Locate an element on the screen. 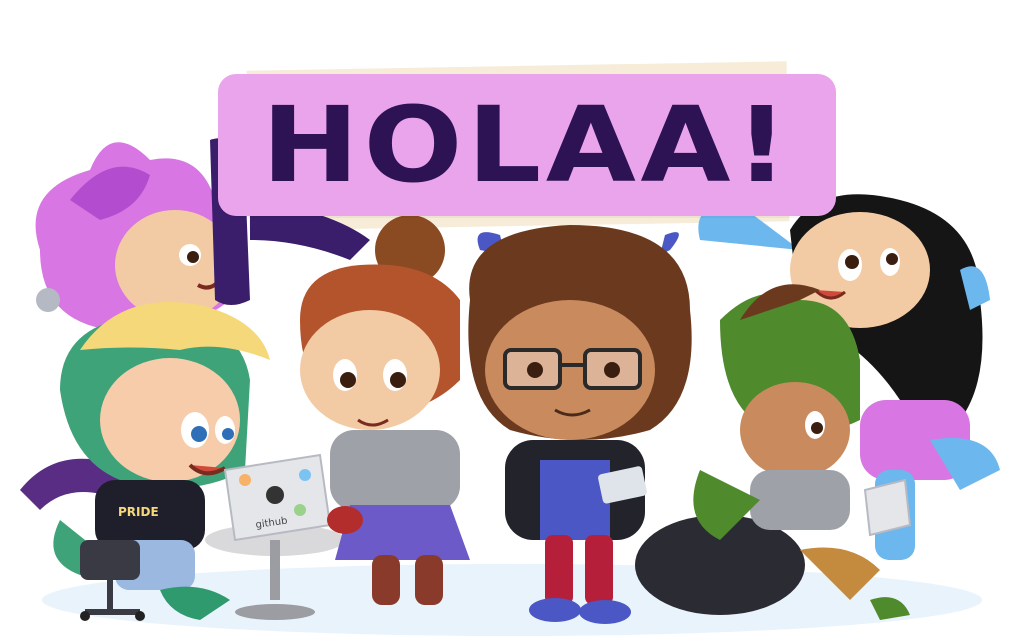 Image resolution: width=1024 pixels, height=642 pixels. greeting-banner: HOLAA! is located at coordinates (527, 145).